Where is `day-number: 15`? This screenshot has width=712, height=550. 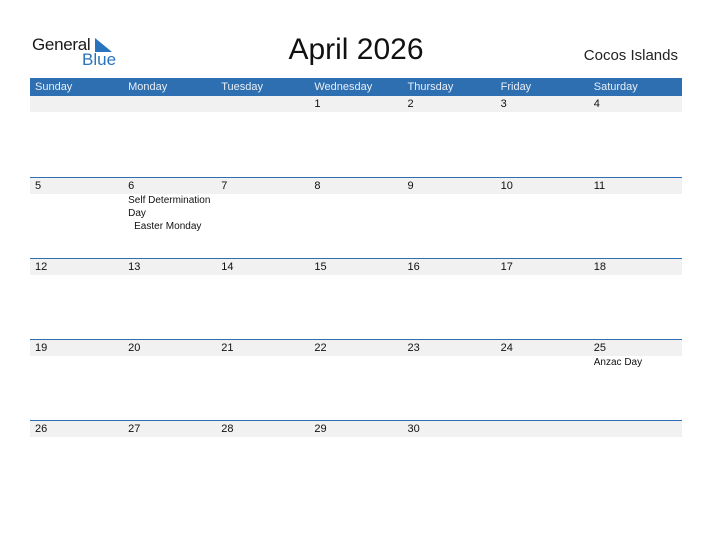 day-number: 15 is located at coordinates (320, 267).